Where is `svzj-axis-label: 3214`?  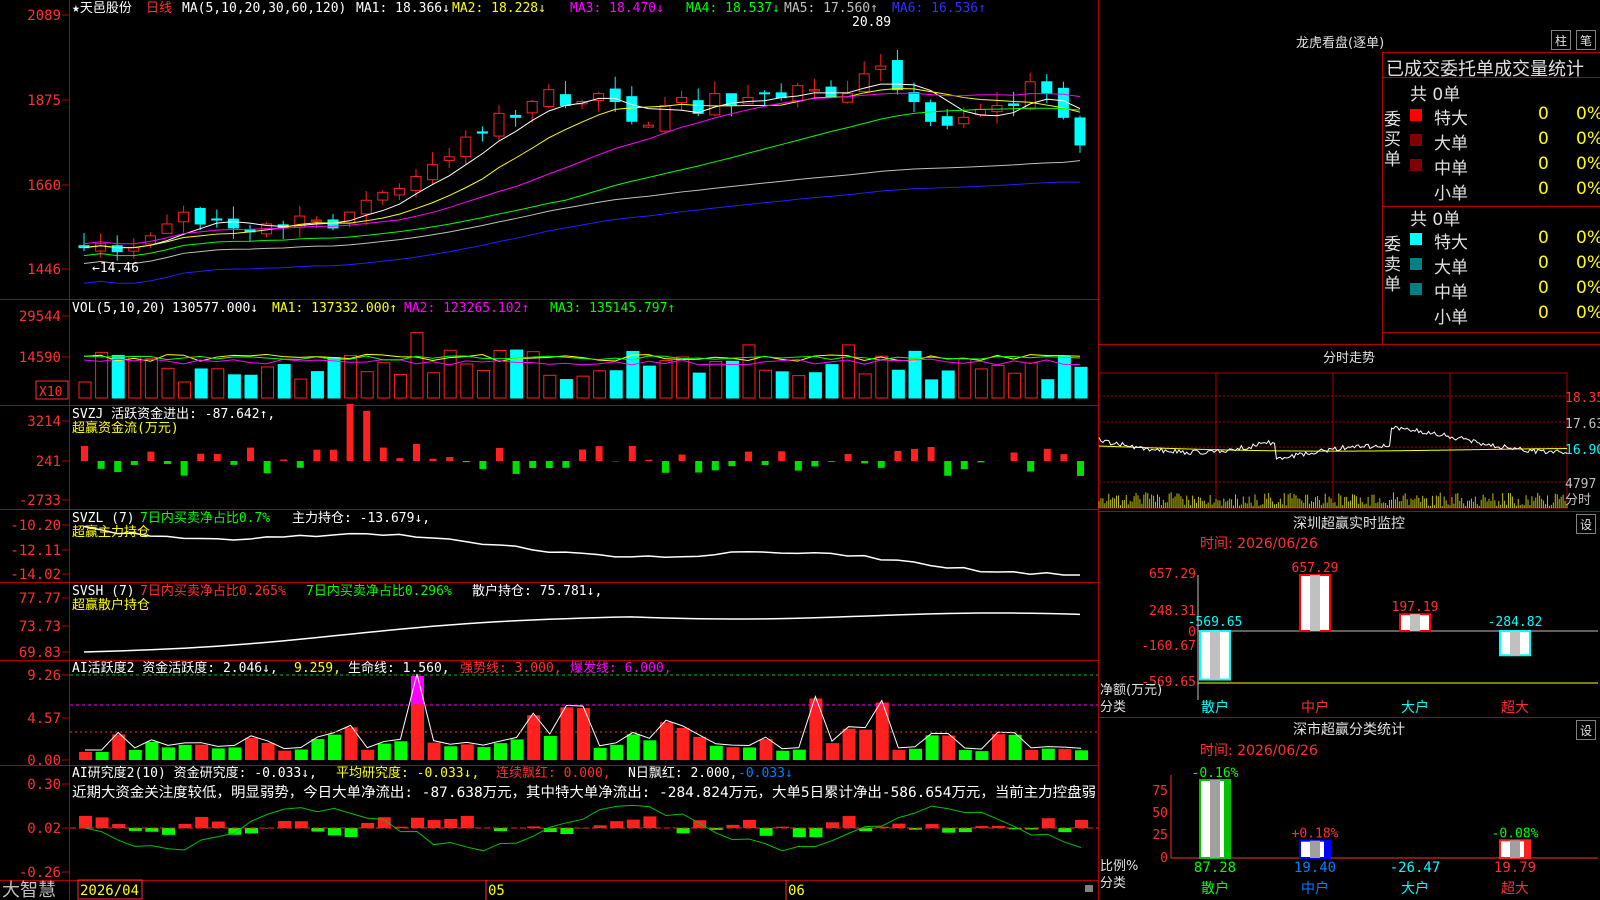 svzj-axis-label: 3214 is located at coordinates (44, 422).